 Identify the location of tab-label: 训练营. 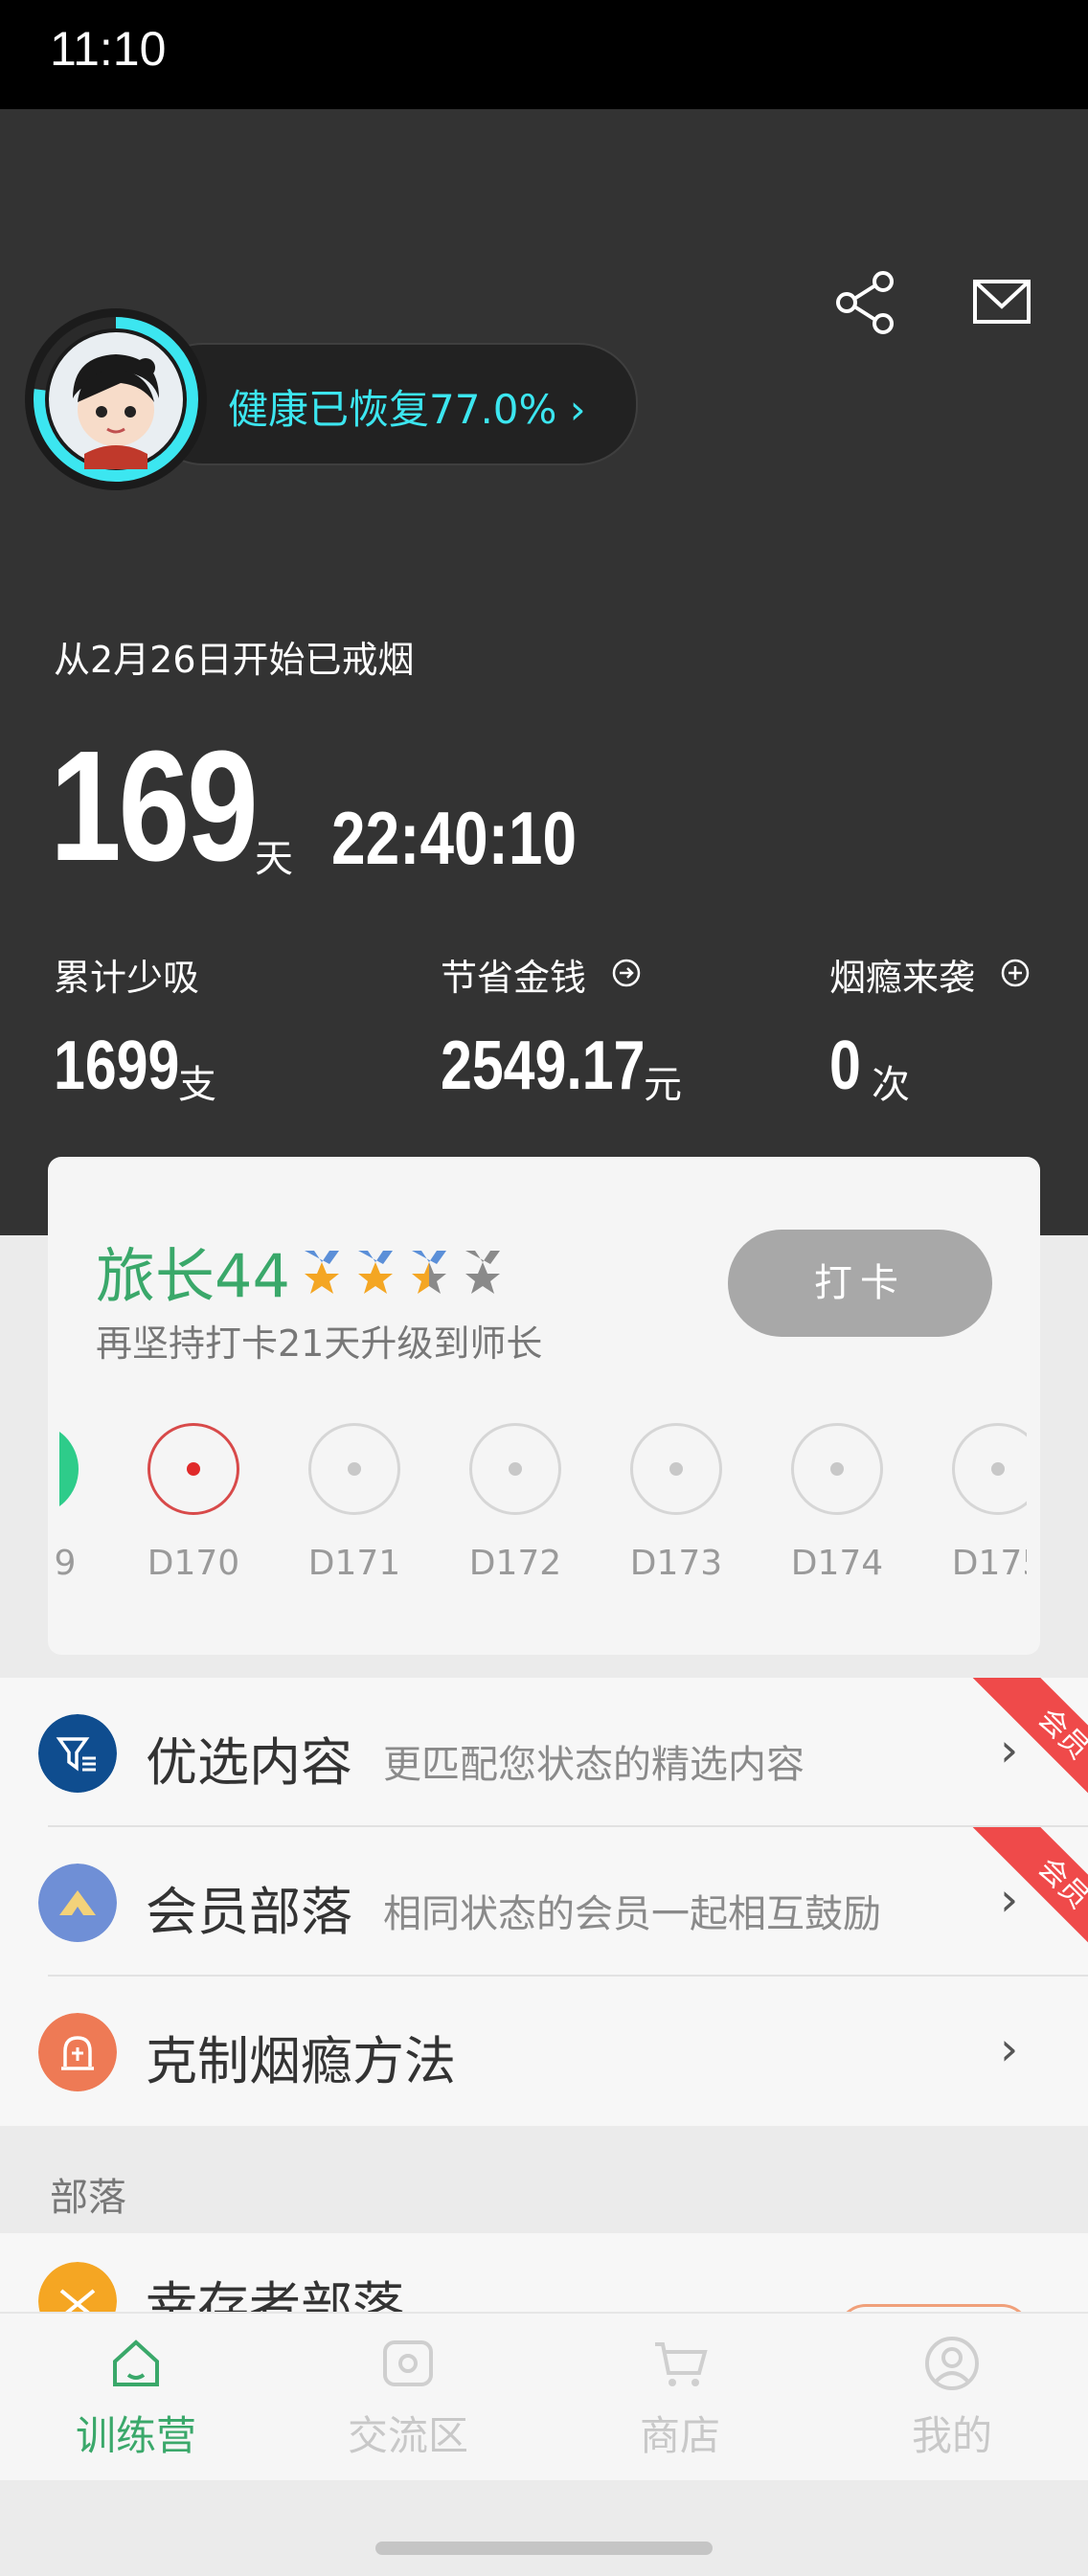
(135, 2435).